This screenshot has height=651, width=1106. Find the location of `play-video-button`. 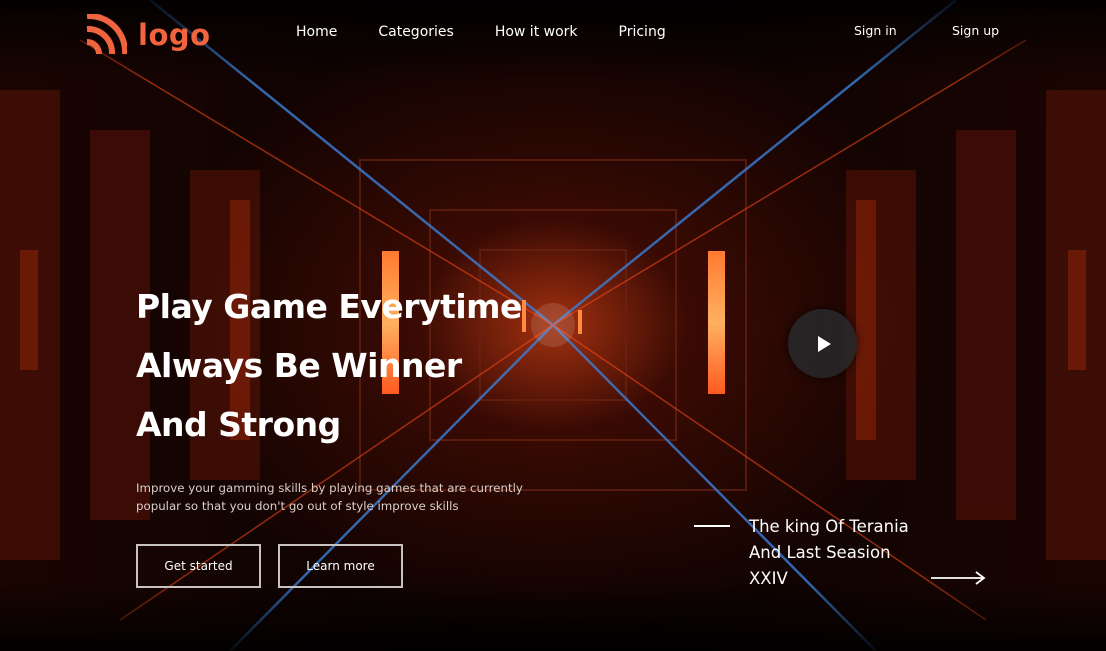

play-video-button is located at coordinates (822, 343).